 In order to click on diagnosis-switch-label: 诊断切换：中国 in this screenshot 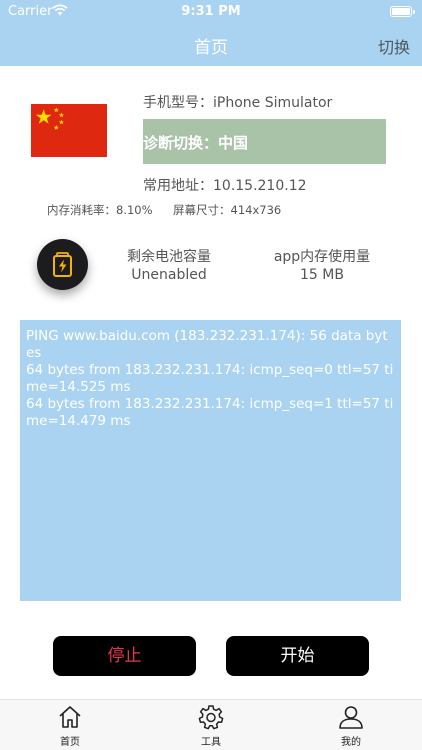, I will do `click(196, 143)`.